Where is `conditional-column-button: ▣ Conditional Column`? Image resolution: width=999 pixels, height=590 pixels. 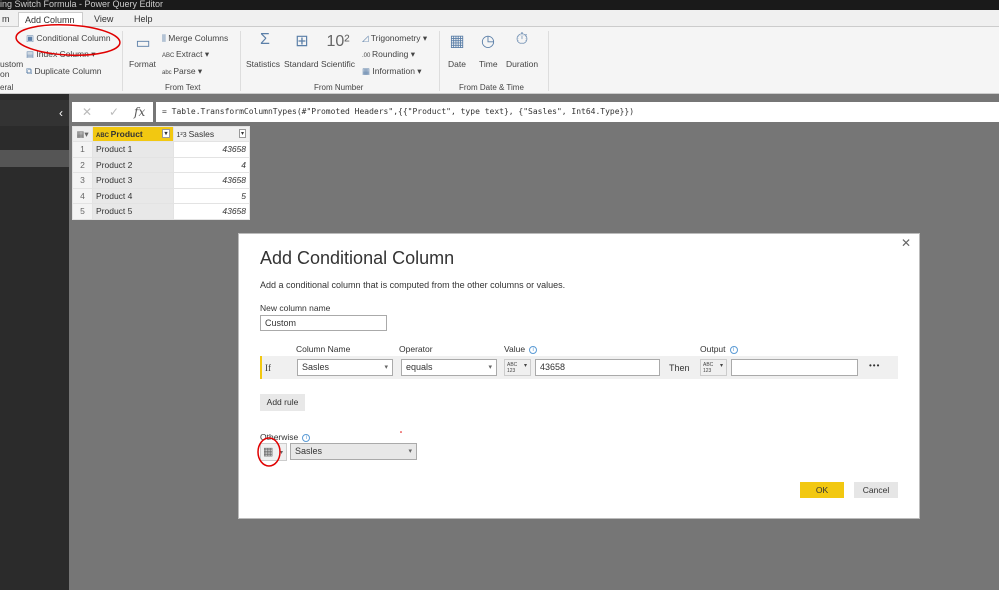 conditional-column-button: ▣ Conditional Column is located at coordinates (68, 38).